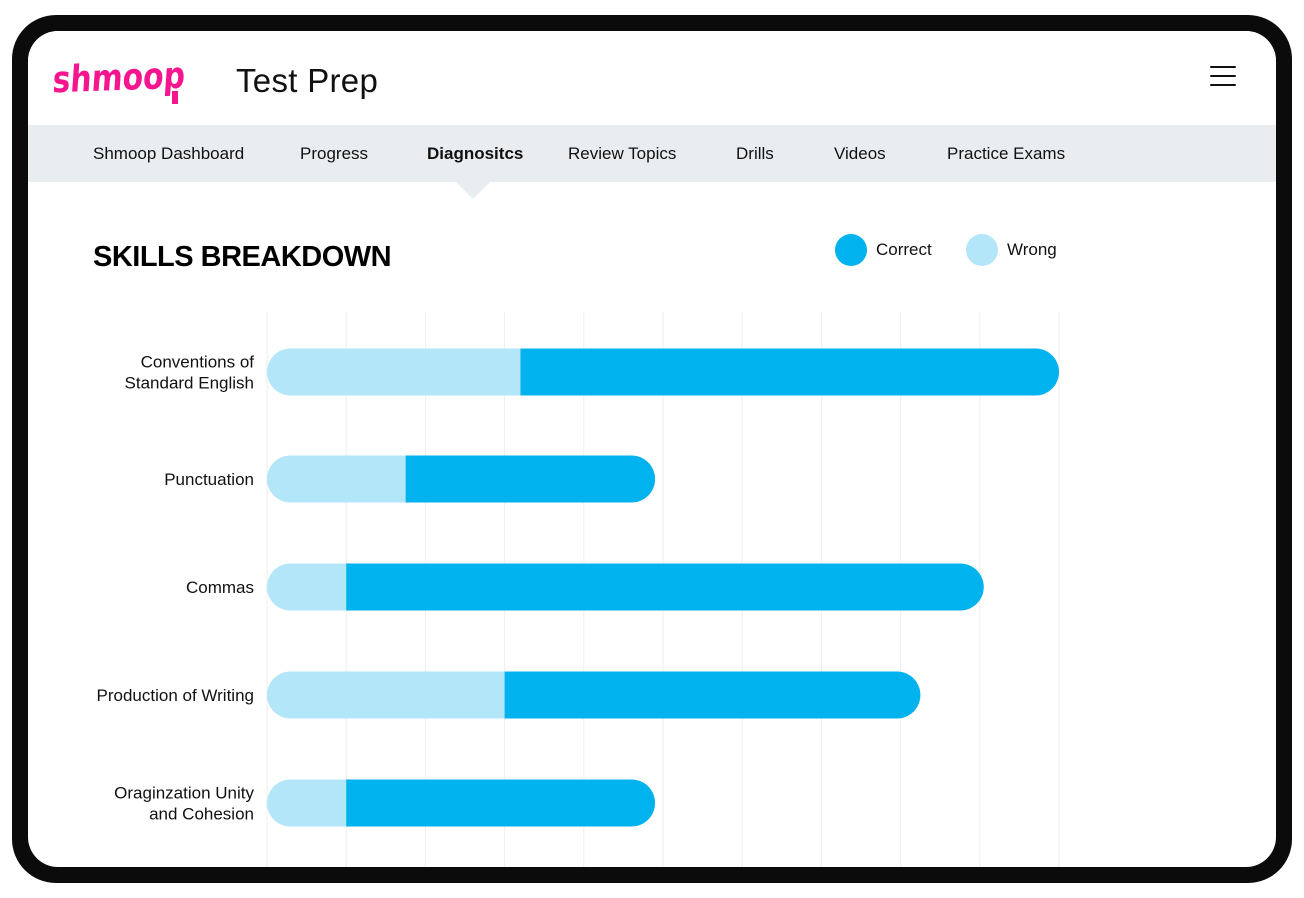 The width and height of the screenshot is (1304, 898). What do you see at coordinates (198, 362) in the screenshot?
I see `category-label: Conventions of` at bounding box center [198, 362].